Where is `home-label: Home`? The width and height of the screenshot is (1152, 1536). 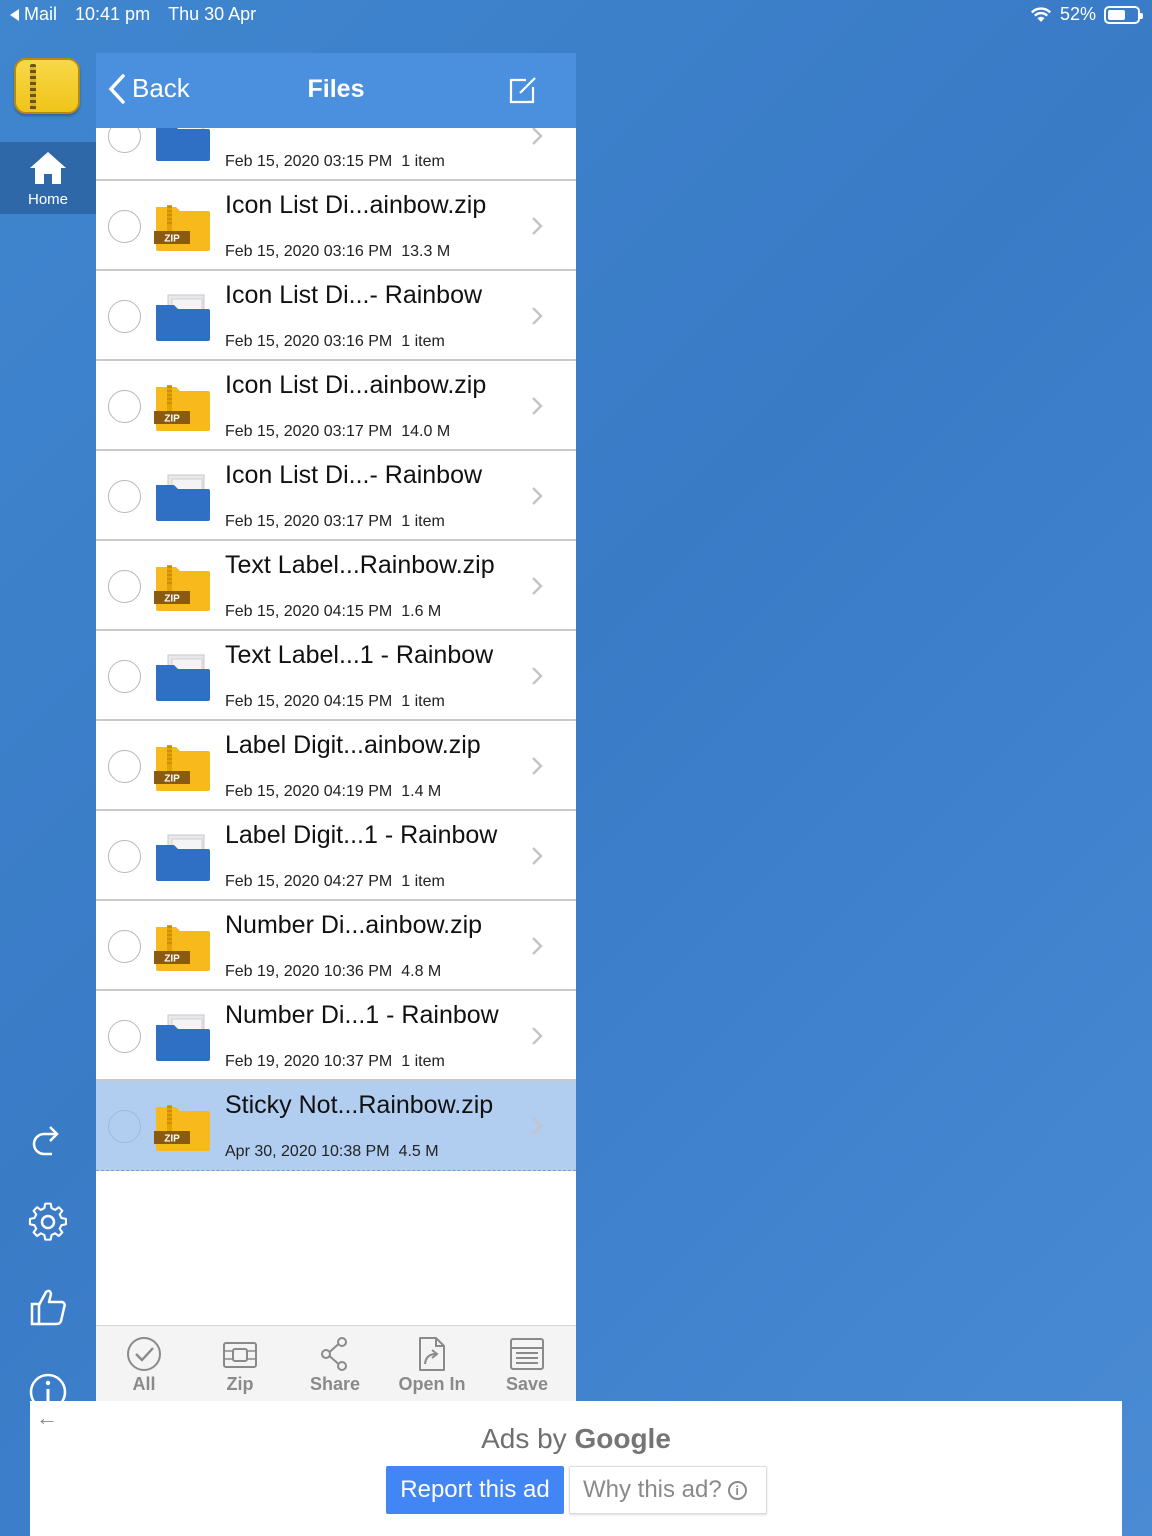
home-label: Home is located at coordinates (47, 199).